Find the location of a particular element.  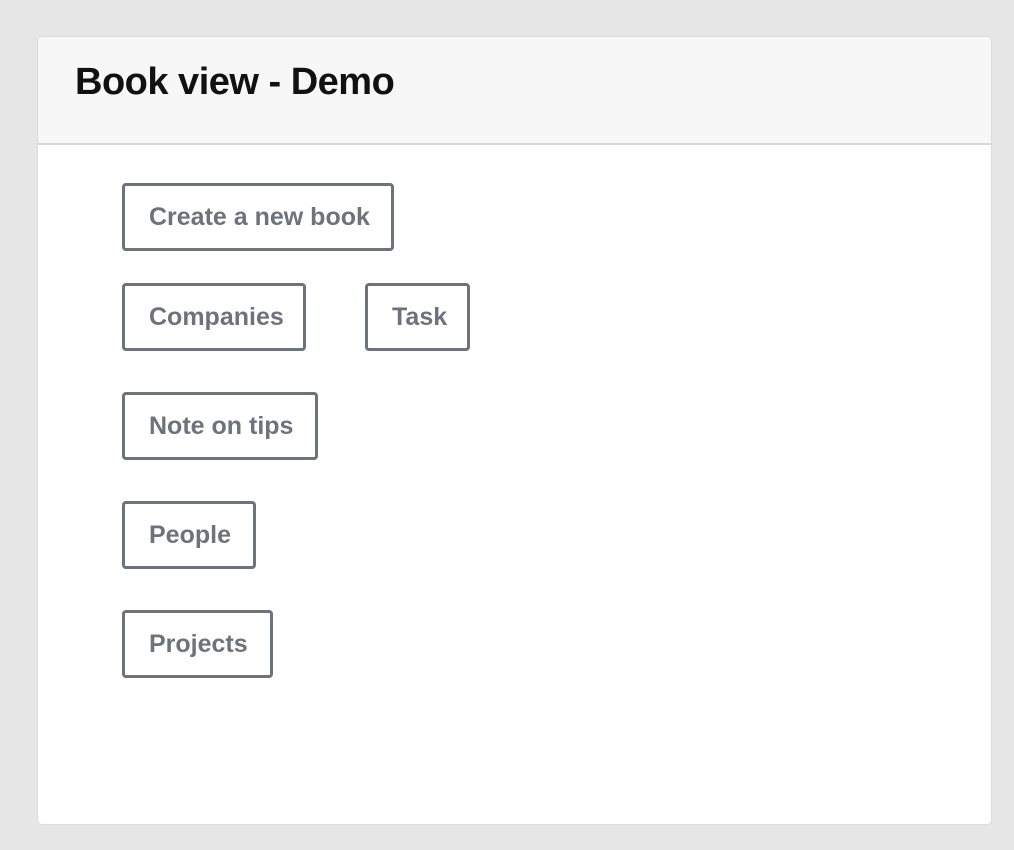

note-on-tips-button: Note on tips is located at coordinates (220, 426).